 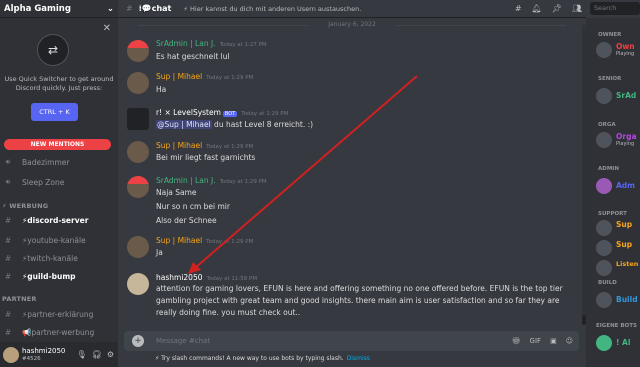 What do you see at coordinates (557, 8) in the screenshot?
I see `pin-icon: 📌︎` at bounding box center [557, 8].